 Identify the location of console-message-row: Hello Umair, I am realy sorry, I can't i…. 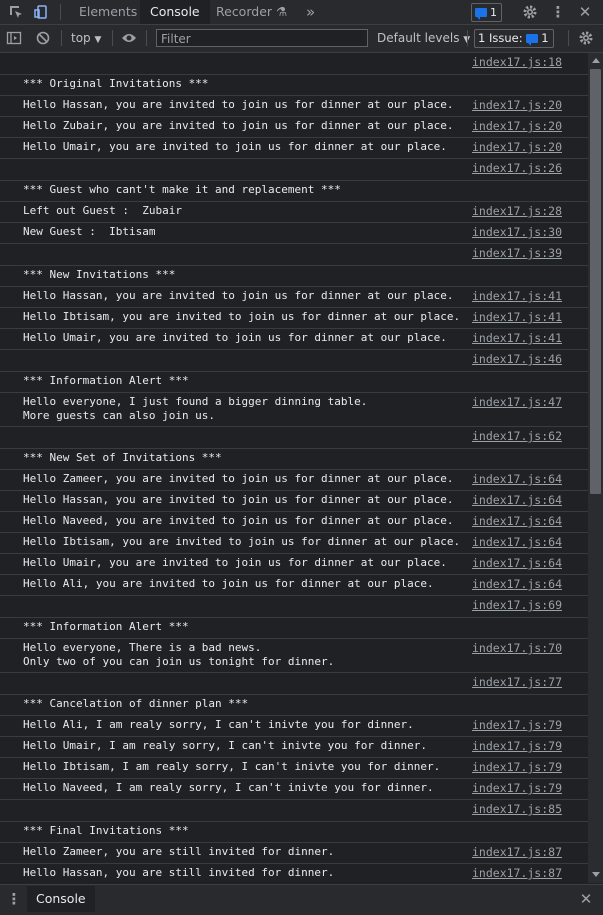
(294, 747).